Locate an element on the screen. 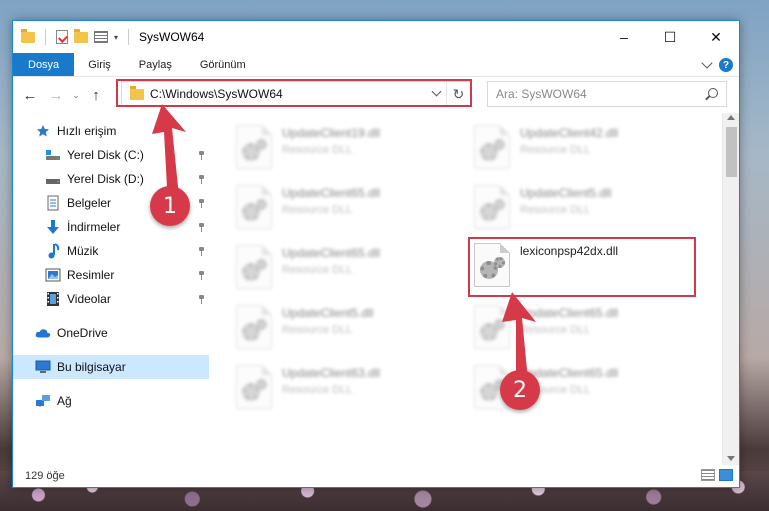 This screenshot has width=769, height=511. step-2-badge: 2 is located at coordinates (520, 390).